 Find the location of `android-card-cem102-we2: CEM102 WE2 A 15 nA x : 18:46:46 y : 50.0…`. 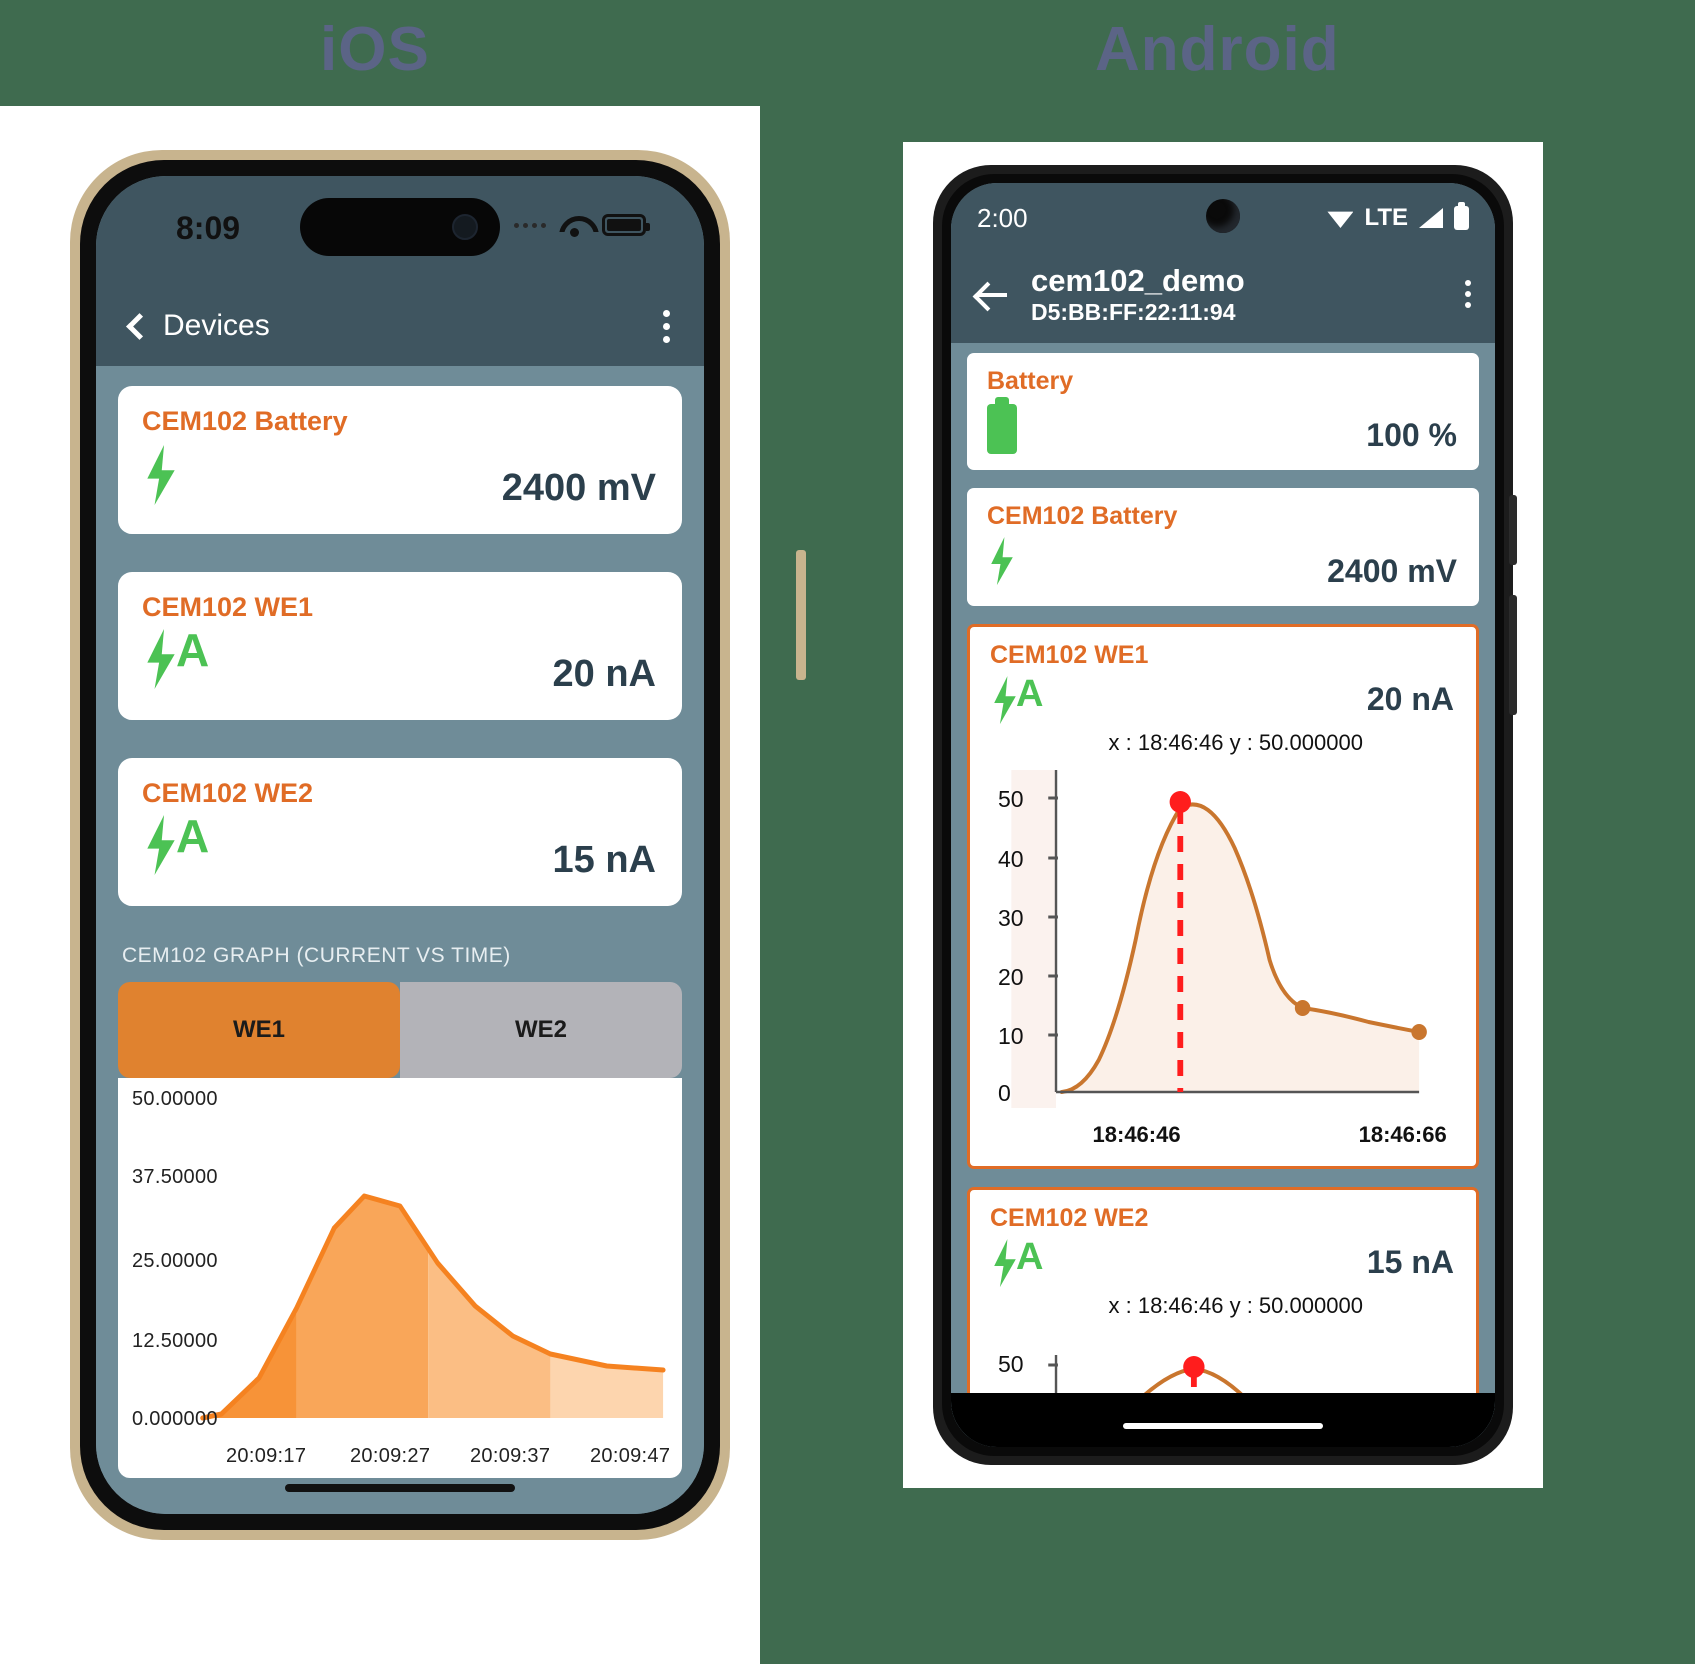

android-card-cem102-we2: CEM102 WE2 A 15 nA x : 18:46:46 y : 50.0… is located at coordinates (1223, 1305).